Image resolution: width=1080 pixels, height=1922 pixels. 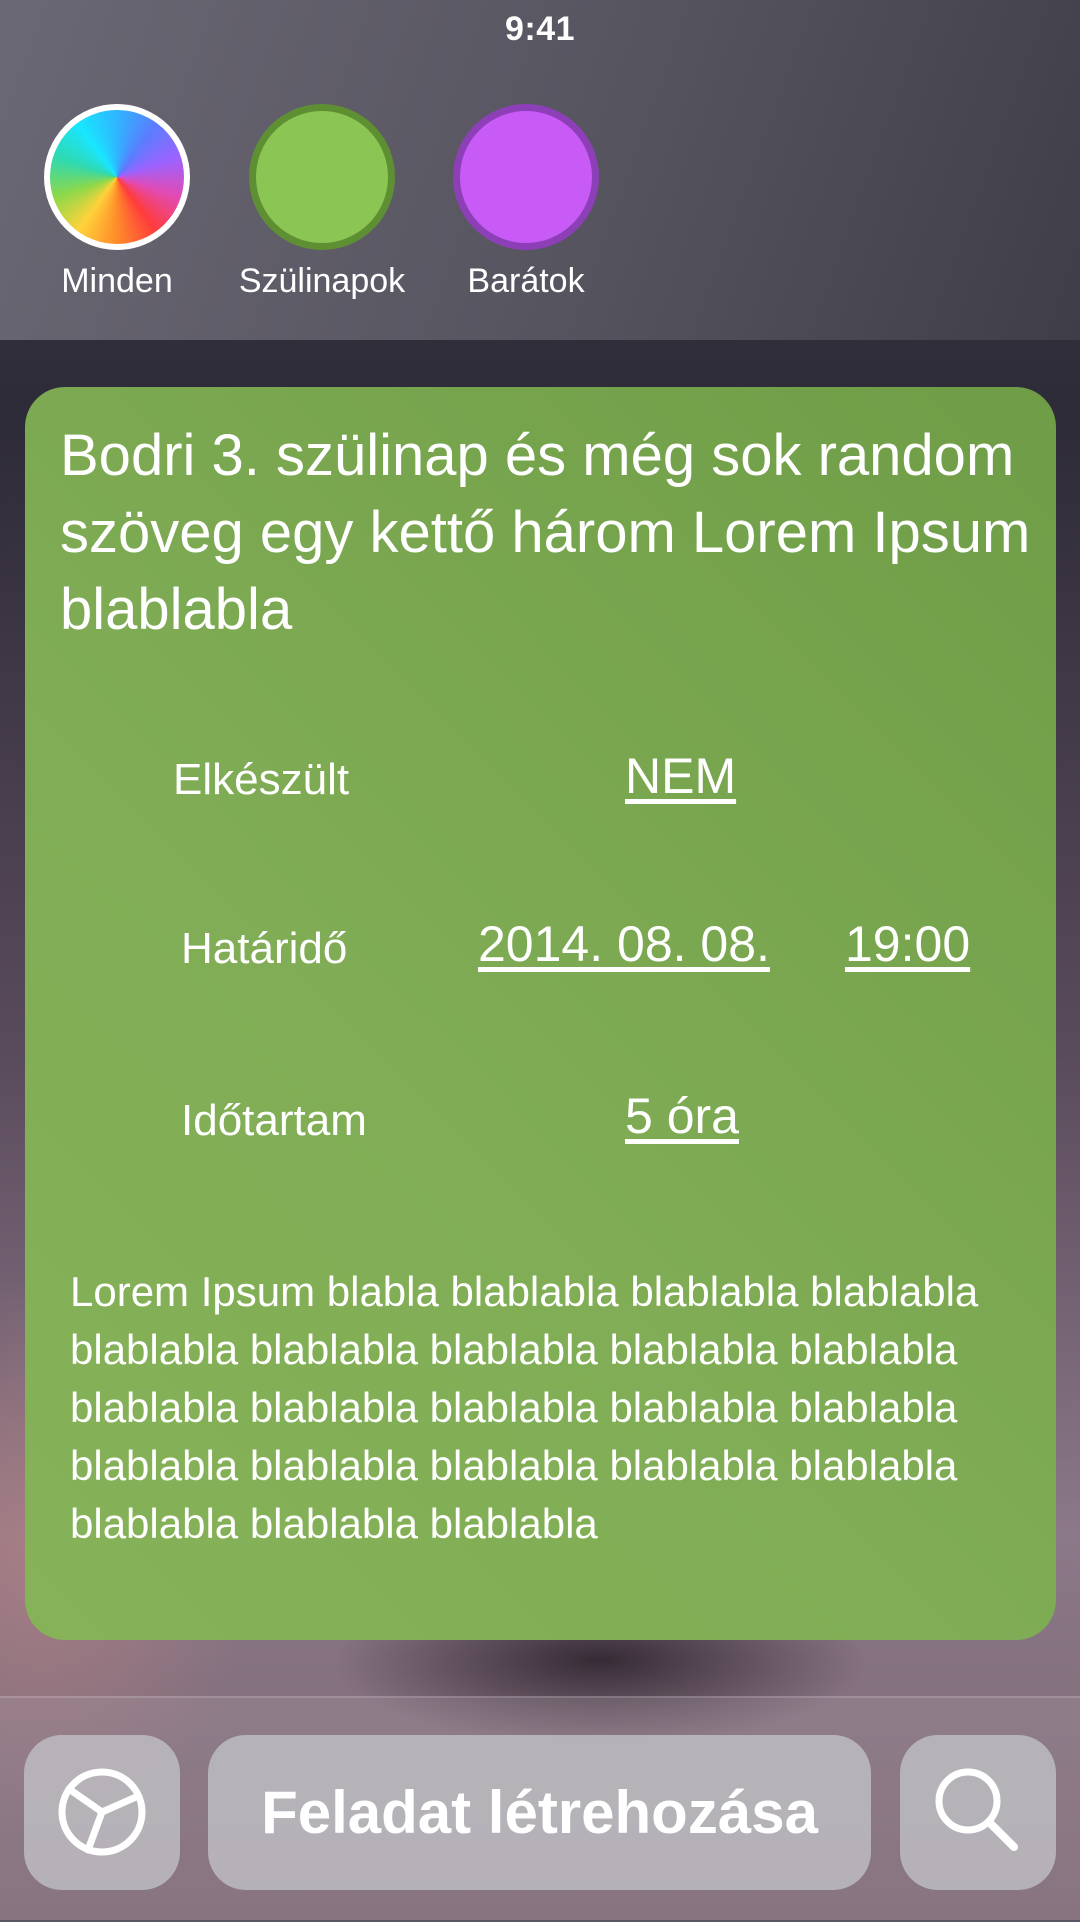 What do you see at coordinates (907, 944) in the screenshot?
I see `deadline-time-link: 19:00` at bounding box center [907, 944].